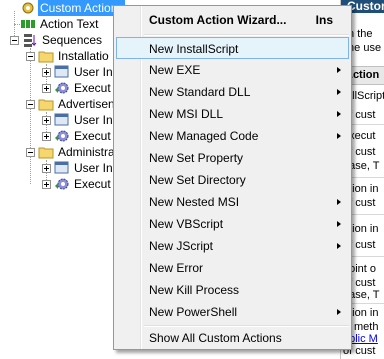  I want to click on menu-item-label: New Set Property, so click(196, 158).